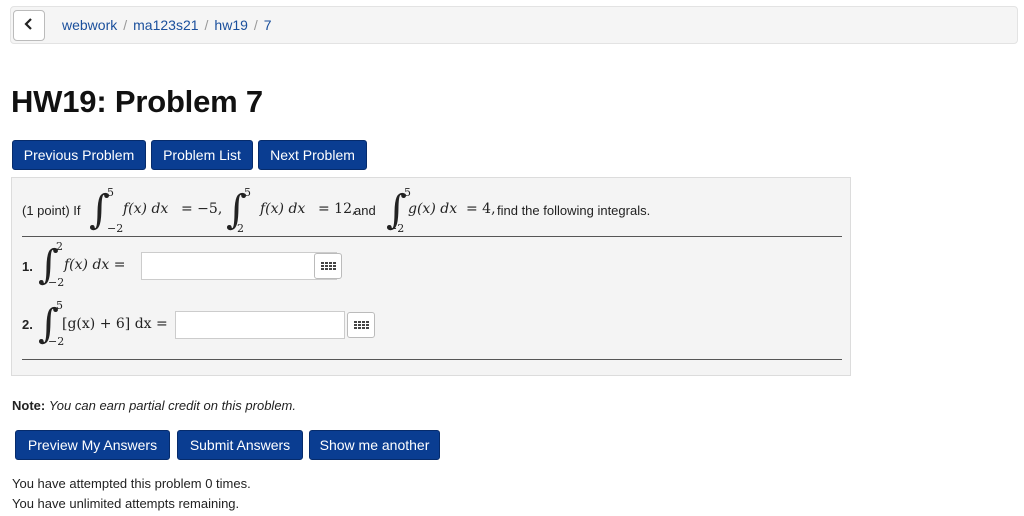  I want to click on back-button, so click(29, 25).